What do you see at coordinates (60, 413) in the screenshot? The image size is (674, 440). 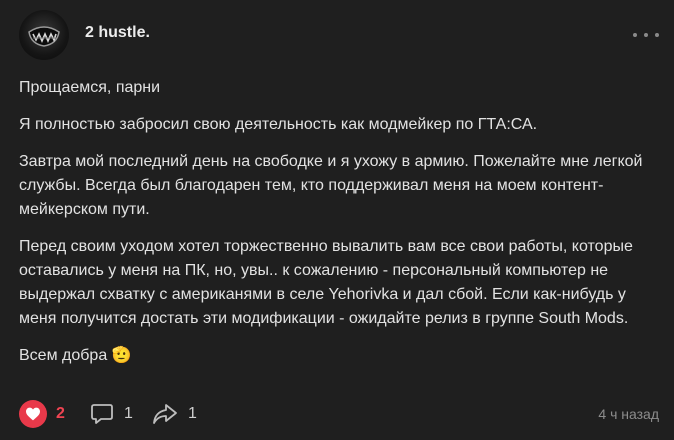 I see `like-count: 2` at bounding box center [60, 413].